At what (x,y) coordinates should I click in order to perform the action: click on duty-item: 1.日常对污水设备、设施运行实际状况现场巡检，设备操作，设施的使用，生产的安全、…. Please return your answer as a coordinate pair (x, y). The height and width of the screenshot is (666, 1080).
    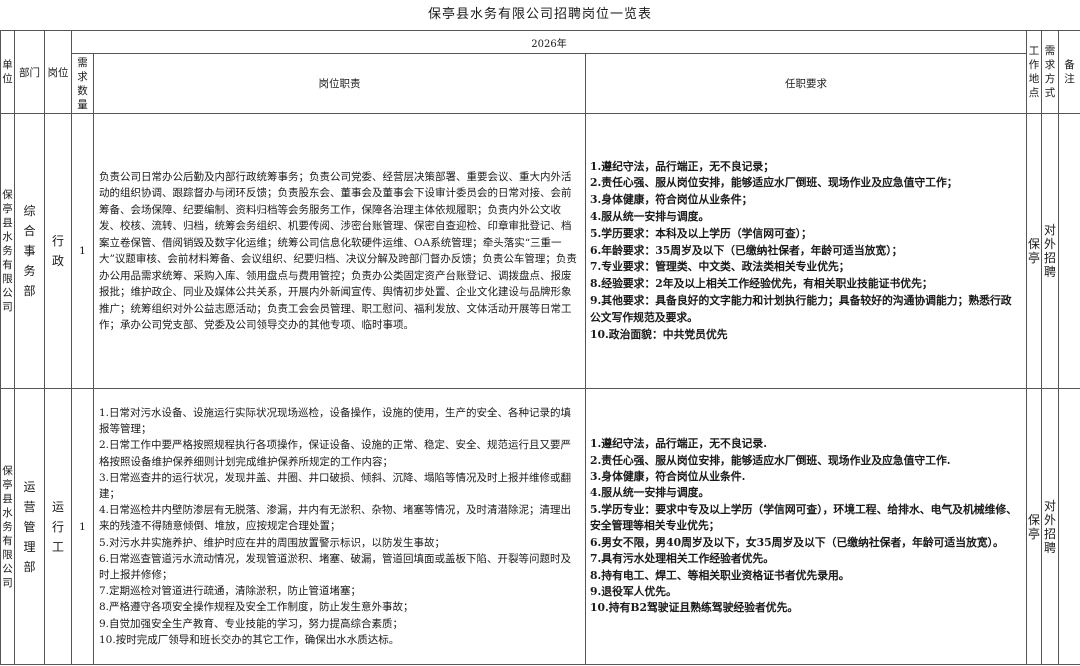
    Looking at the image, I should click on (335, 421).